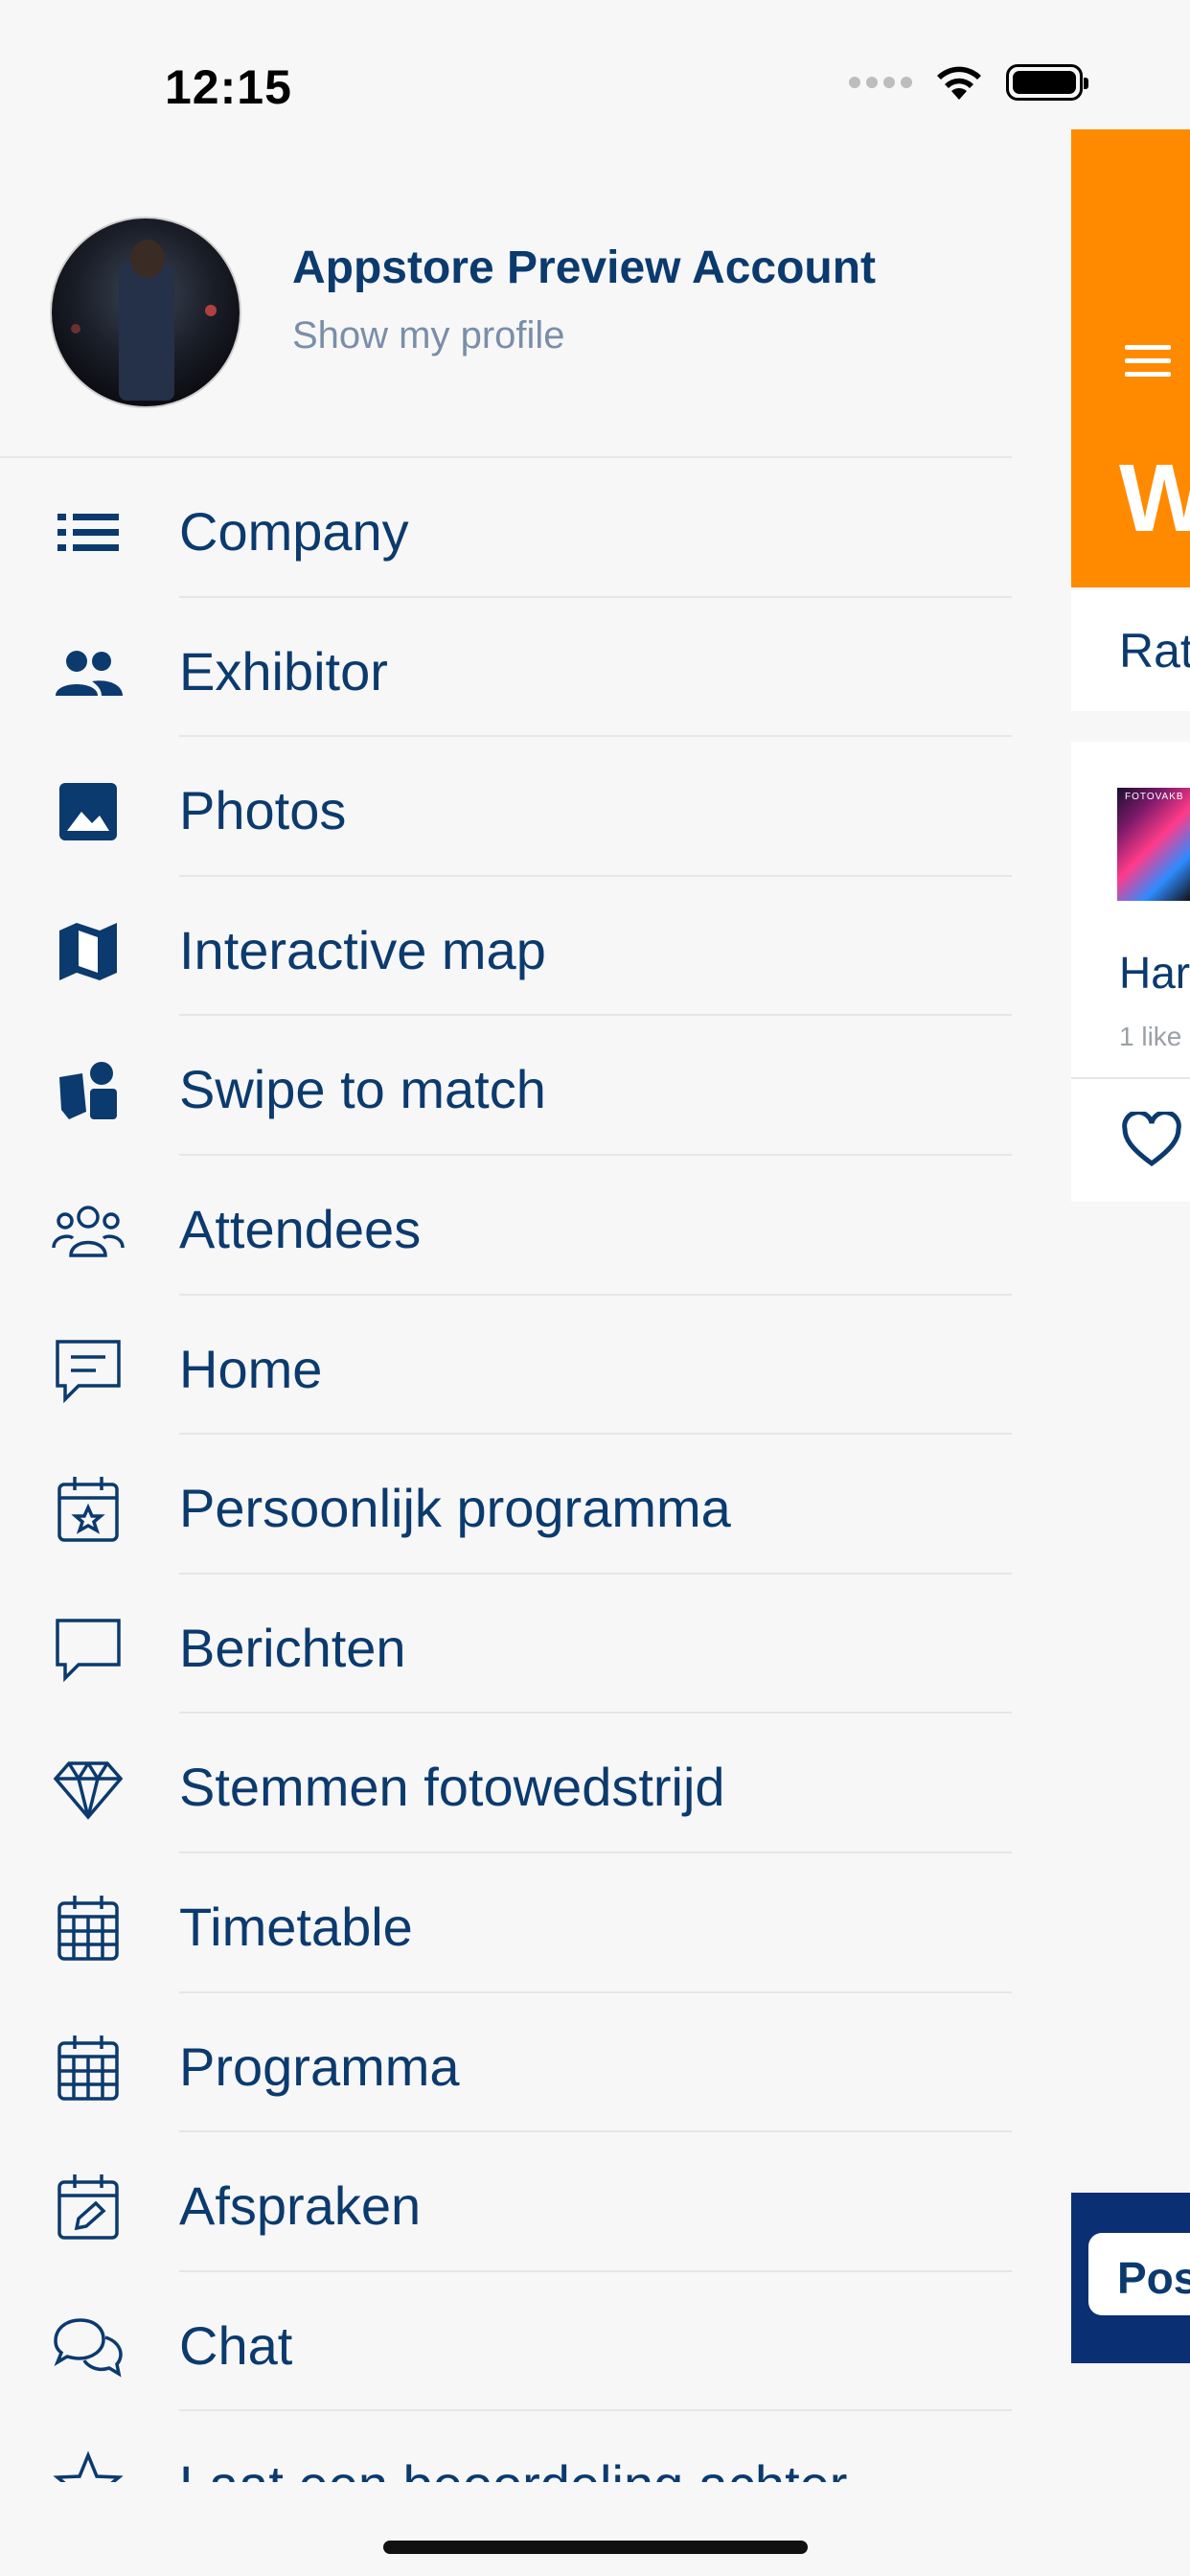  Describe the element at coordinates (363, 1089) in the screenshot. I see `menu-item-label: Swipe to match` at that location.